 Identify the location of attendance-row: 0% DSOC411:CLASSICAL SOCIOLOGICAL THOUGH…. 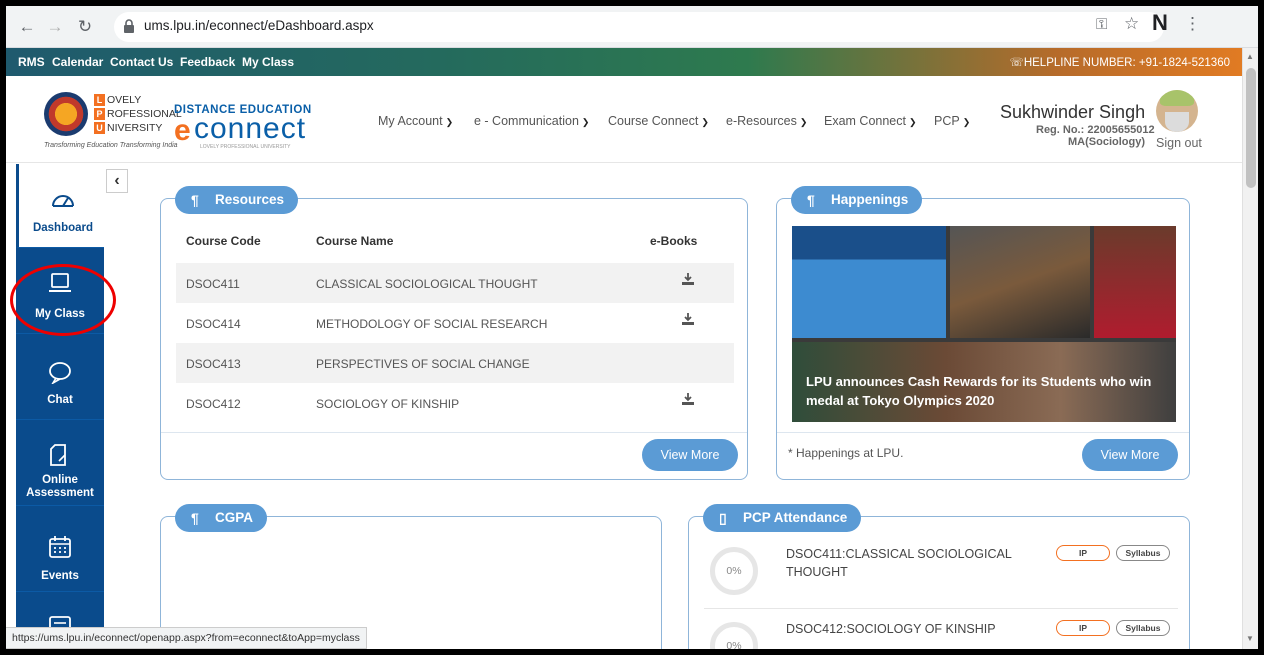
(941, 576).